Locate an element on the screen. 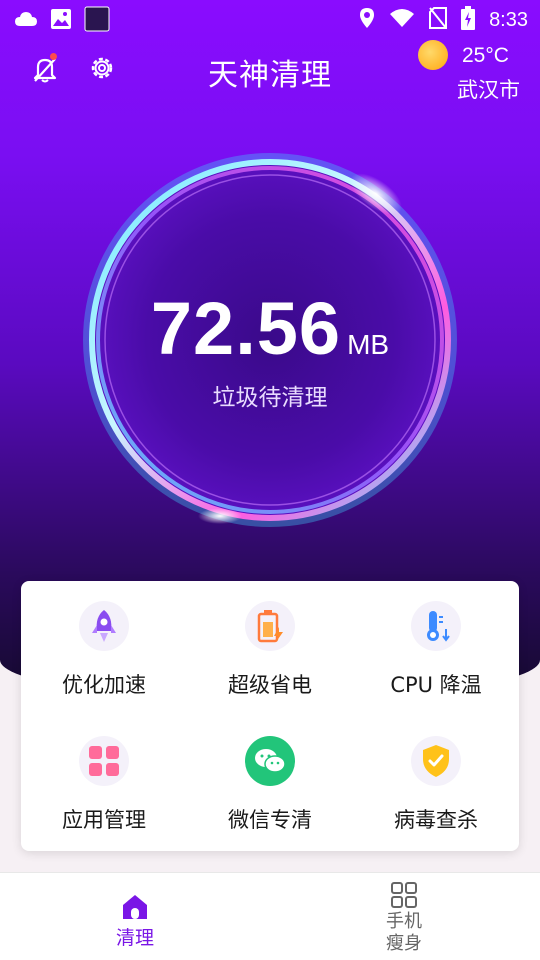  shield-check-icon is located at coordinates (436, 761).